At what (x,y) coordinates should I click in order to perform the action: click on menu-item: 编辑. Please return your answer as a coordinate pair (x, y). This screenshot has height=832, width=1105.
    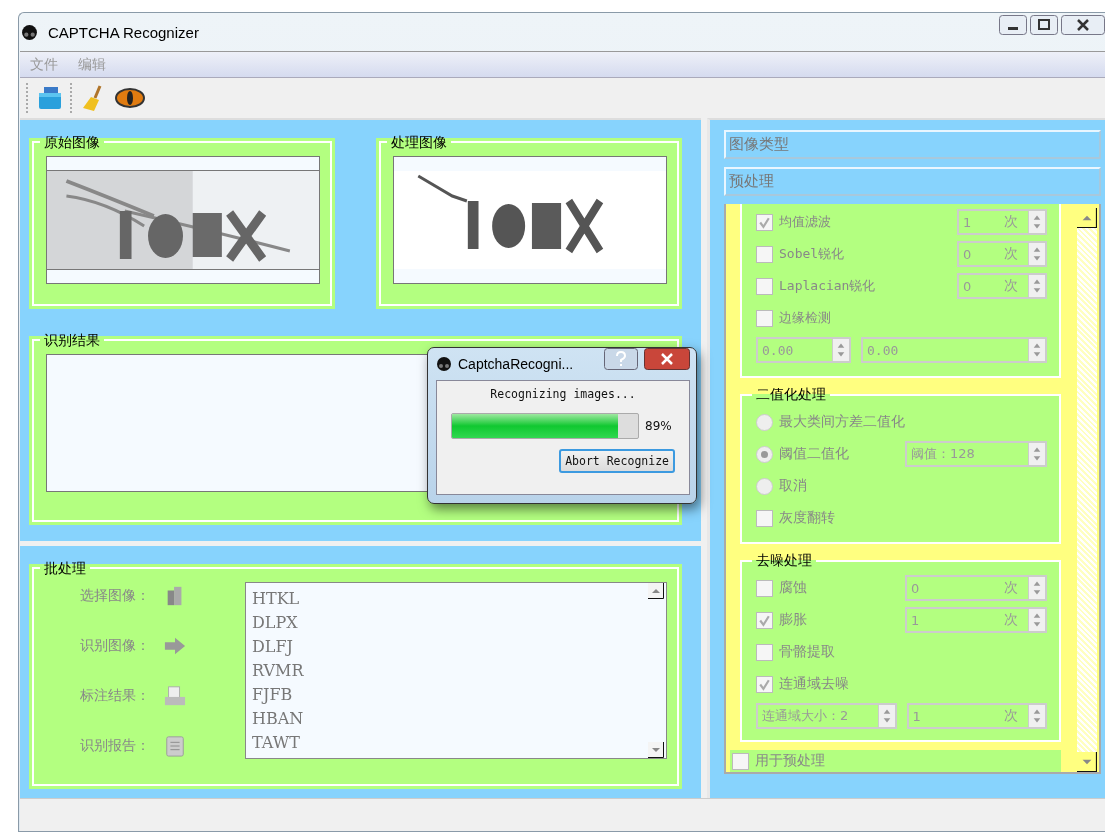
    Looking at the image, I should click on (92, 64).